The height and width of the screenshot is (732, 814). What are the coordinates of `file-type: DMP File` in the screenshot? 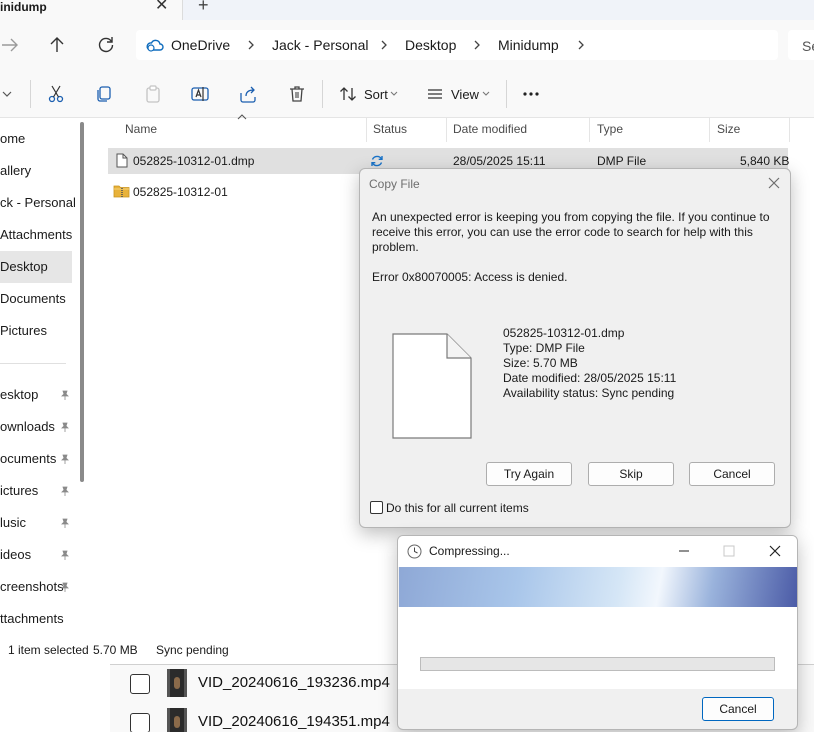 It's located at (622, 161).